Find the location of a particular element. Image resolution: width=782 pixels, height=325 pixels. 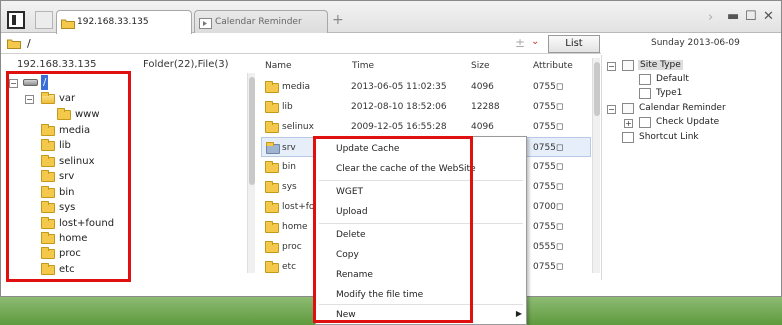

tree-scrollbar is located at coordinates (251, 173).